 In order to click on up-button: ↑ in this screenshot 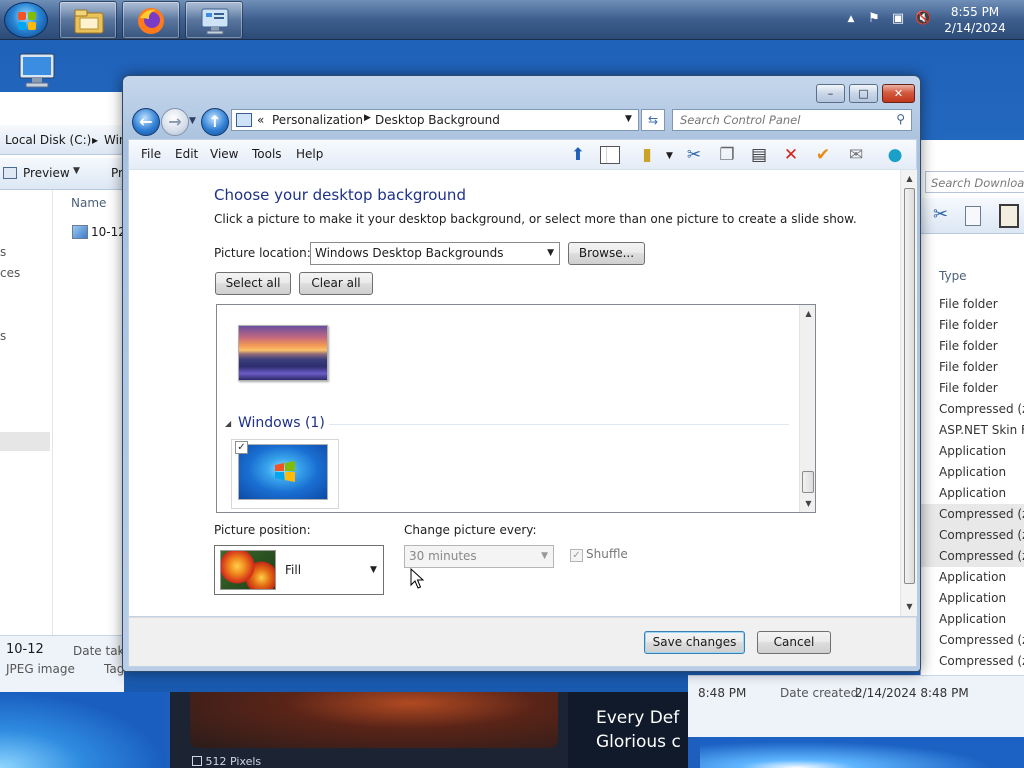, I will do `click(215, 122)`.